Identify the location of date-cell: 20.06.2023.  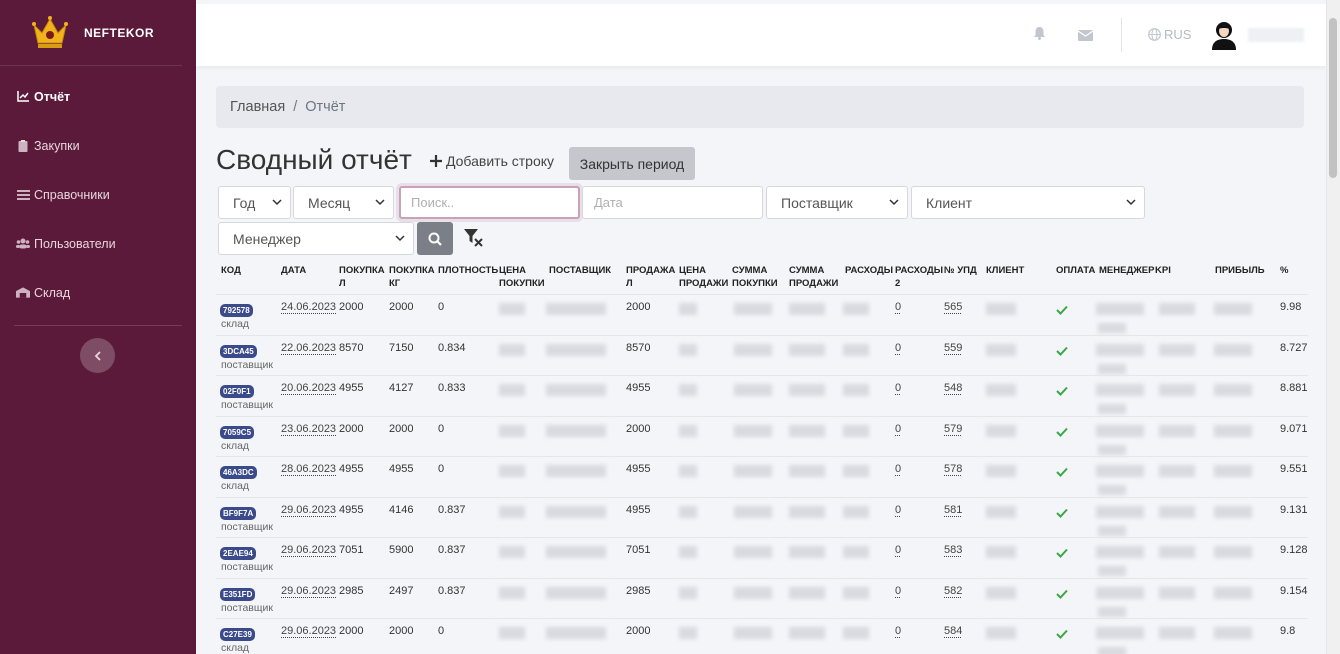
(308, 388).